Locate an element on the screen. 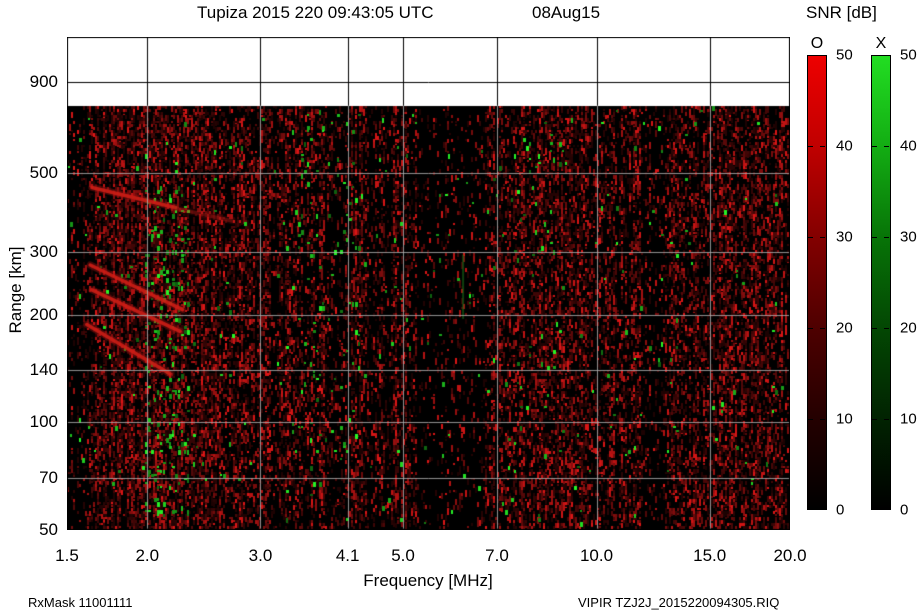 The height and width of the screenshot is (614, 922). source-file-label: VIPIR TZJ2J_2015220094305.RIQ is located at coordinates (679, 602).